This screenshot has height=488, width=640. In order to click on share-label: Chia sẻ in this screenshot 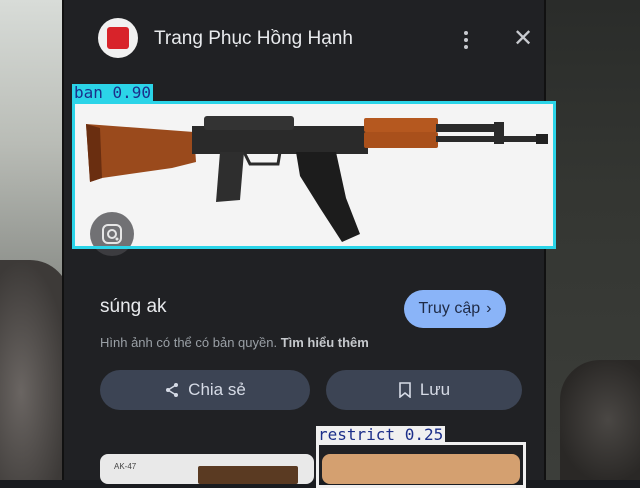, I will do `click(217, 389)`.